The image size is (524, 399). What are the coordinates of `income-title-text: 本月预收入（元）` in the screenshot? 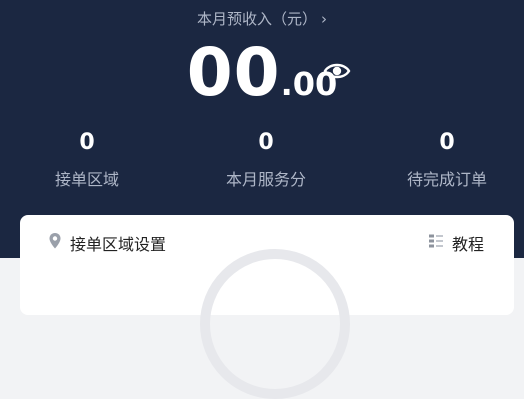 It's located at (256, 19).